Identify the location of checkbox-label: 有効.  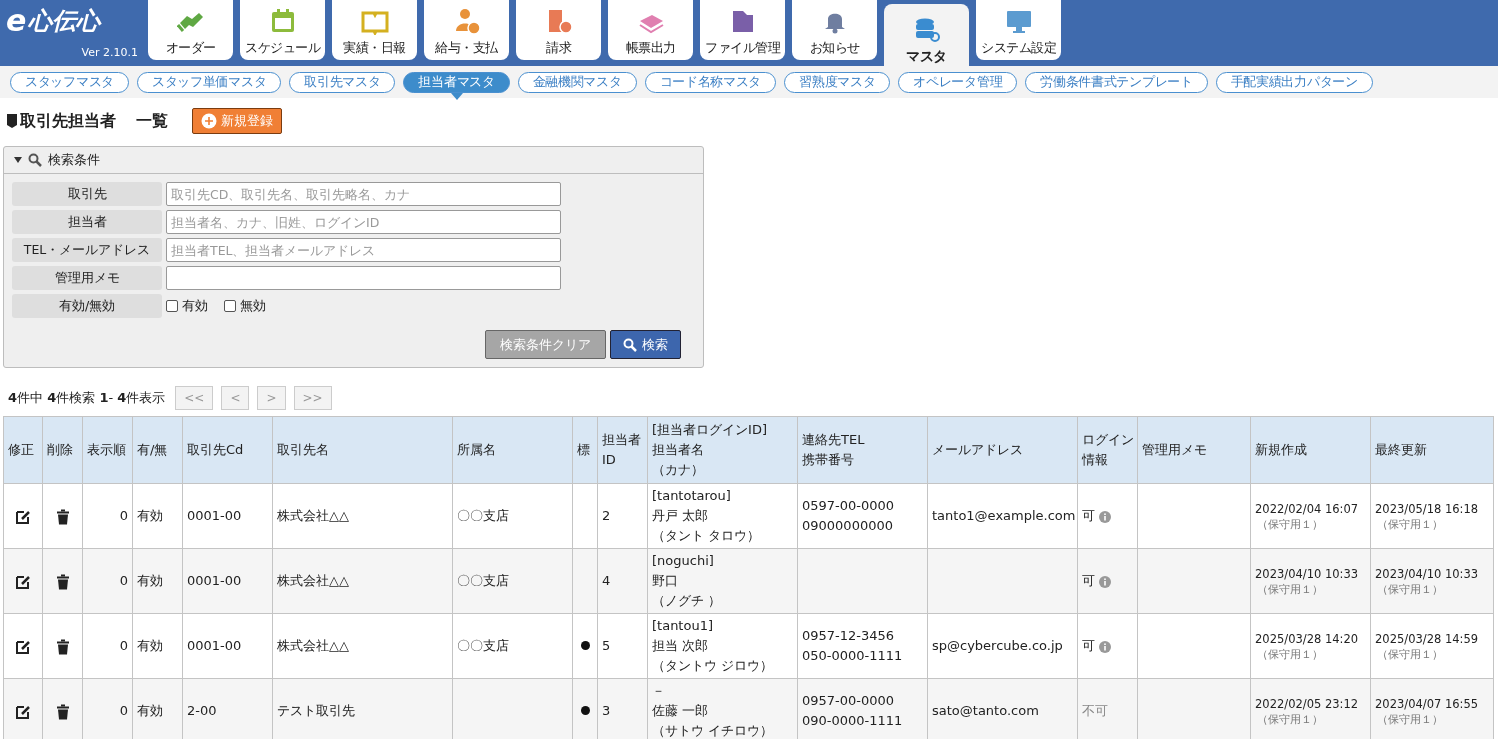
(195, 306).